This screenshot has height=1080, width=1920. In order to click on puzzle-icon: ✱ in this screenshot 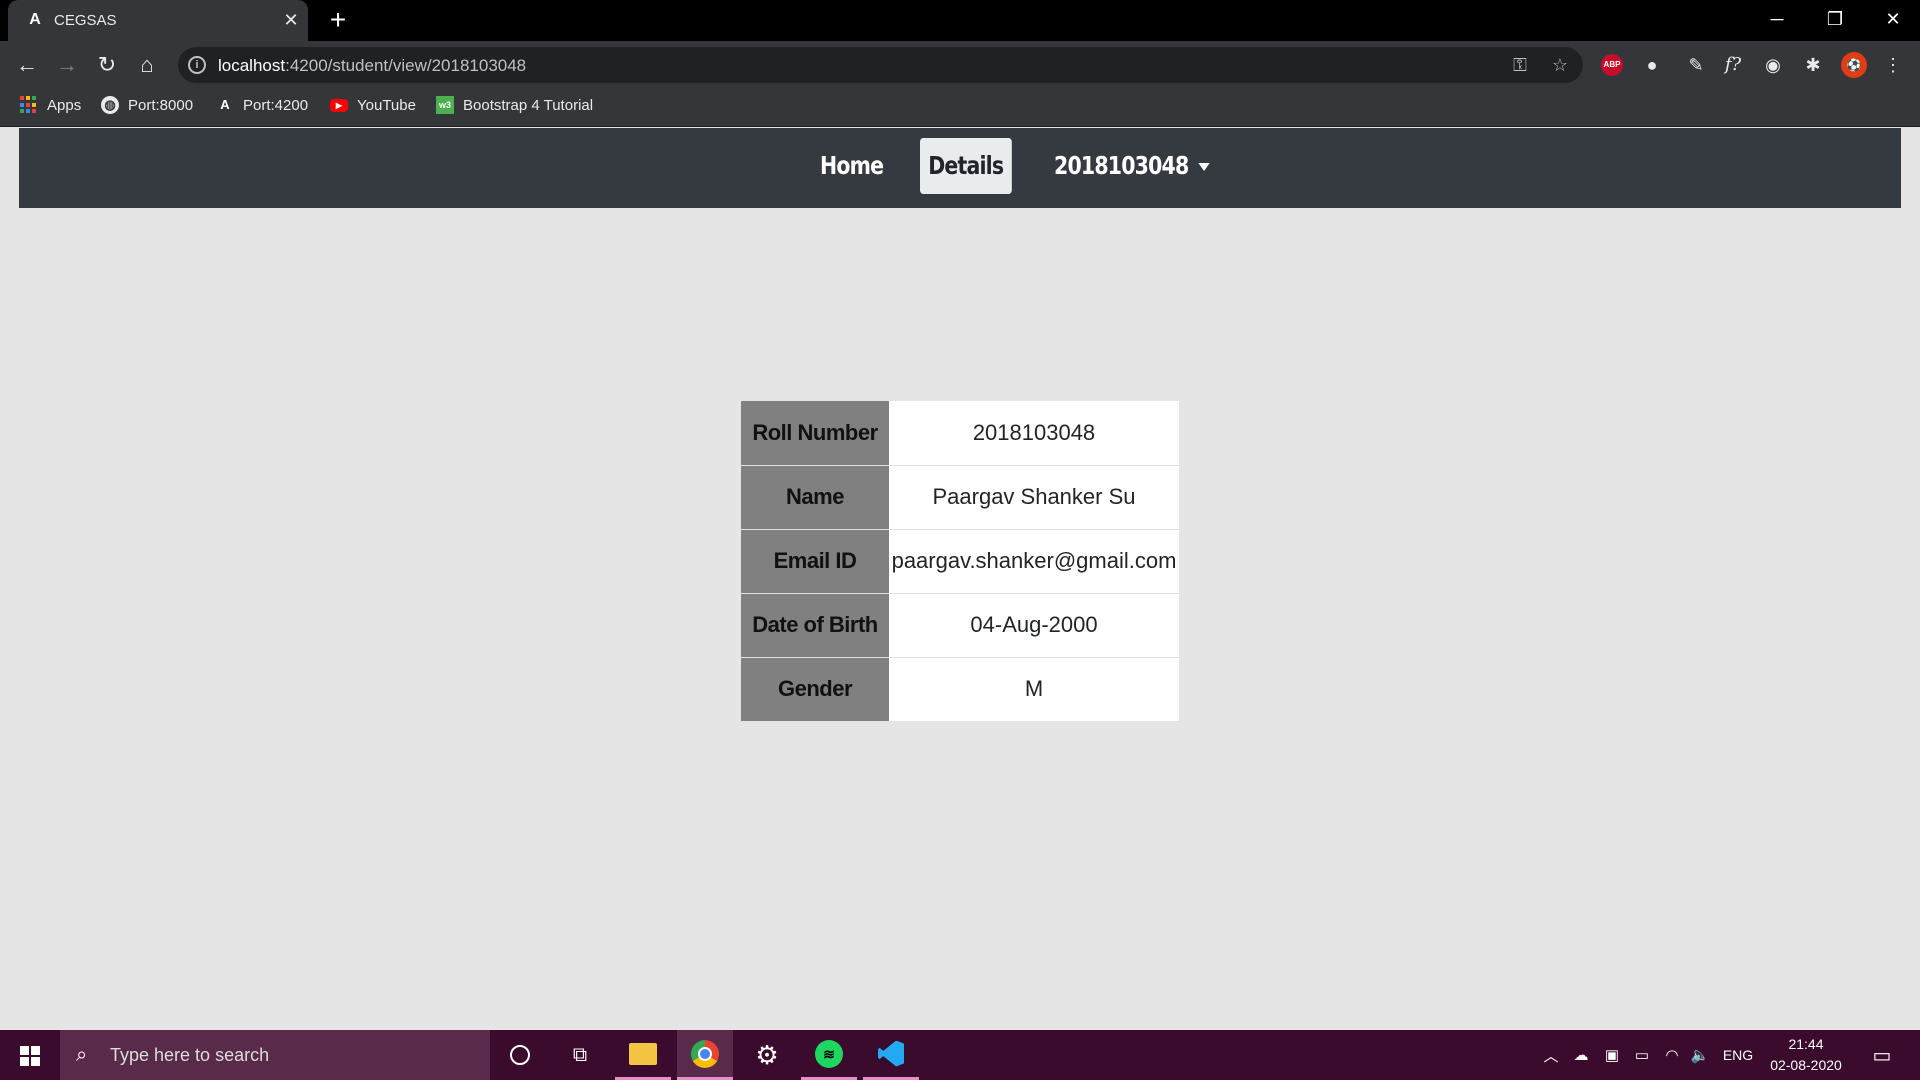, I will do `click(1813, 65)`.